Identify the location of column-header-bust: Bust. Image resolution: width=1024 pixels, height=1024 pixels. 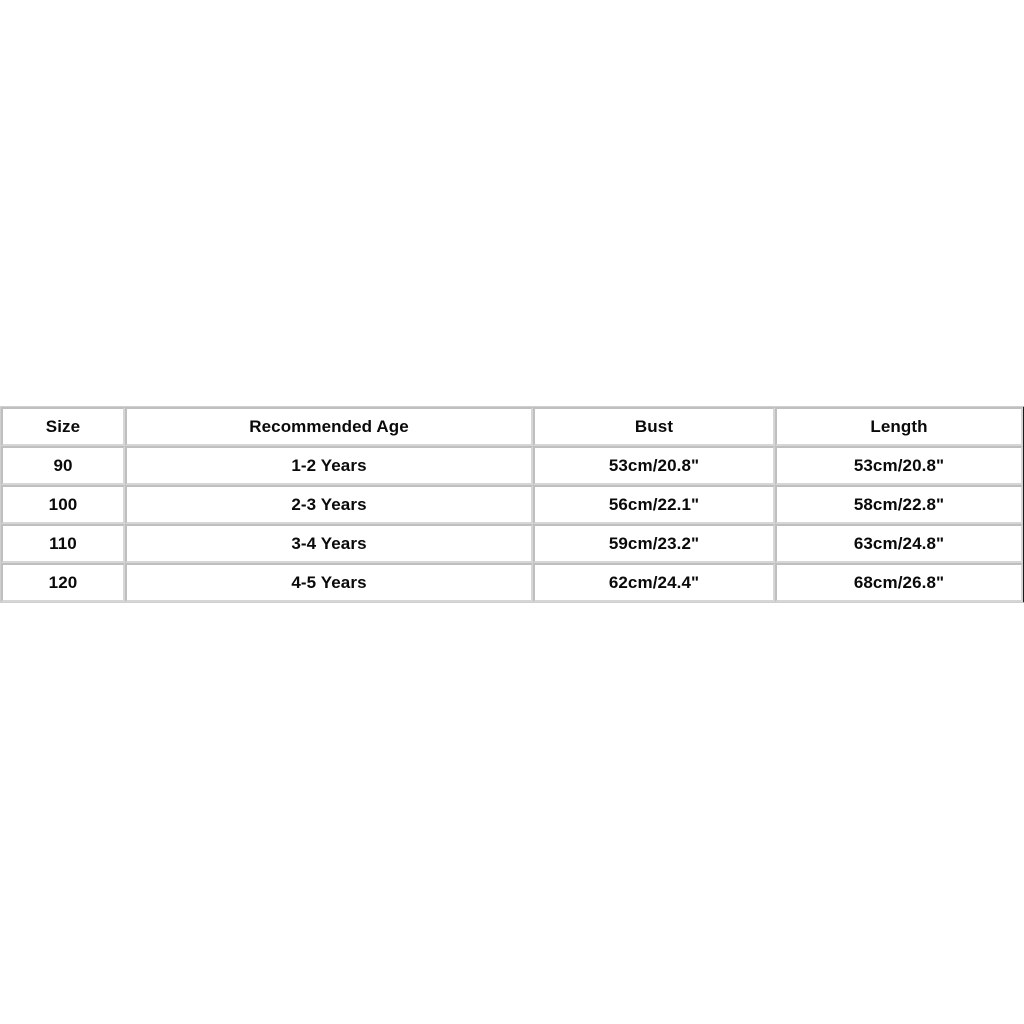
(654, 426).